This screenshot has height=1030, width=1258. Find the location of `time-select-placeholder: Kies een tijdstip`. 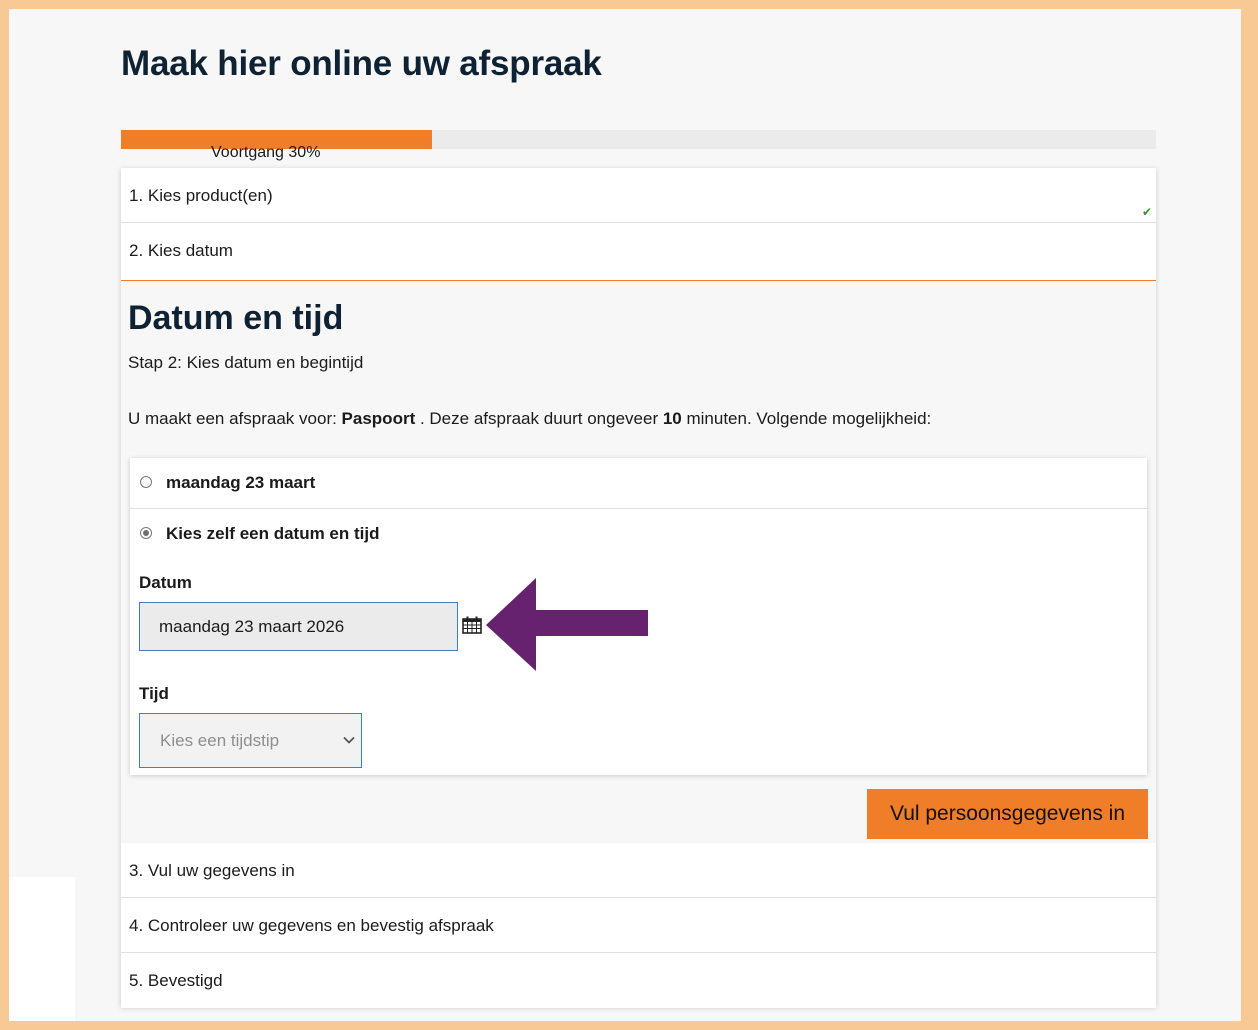

time-select-placeholder: Kies een tijdstip is located at coordinates (220, 740).